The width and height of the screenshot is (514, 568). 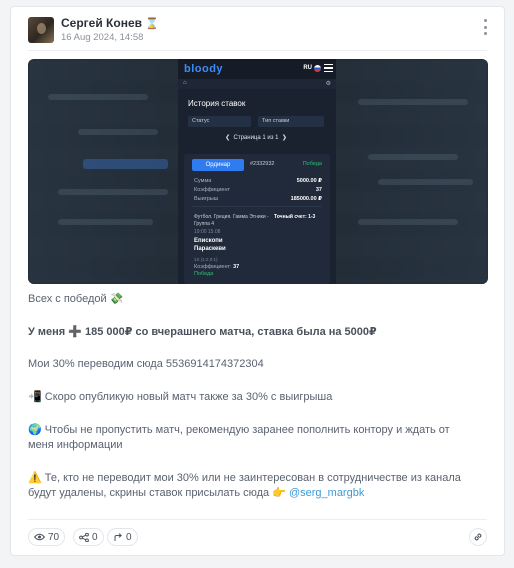 What do you see at coordinates (47, 537) in the screenshot?
I see `views-counter: 70` at bounding box center [47, 537].